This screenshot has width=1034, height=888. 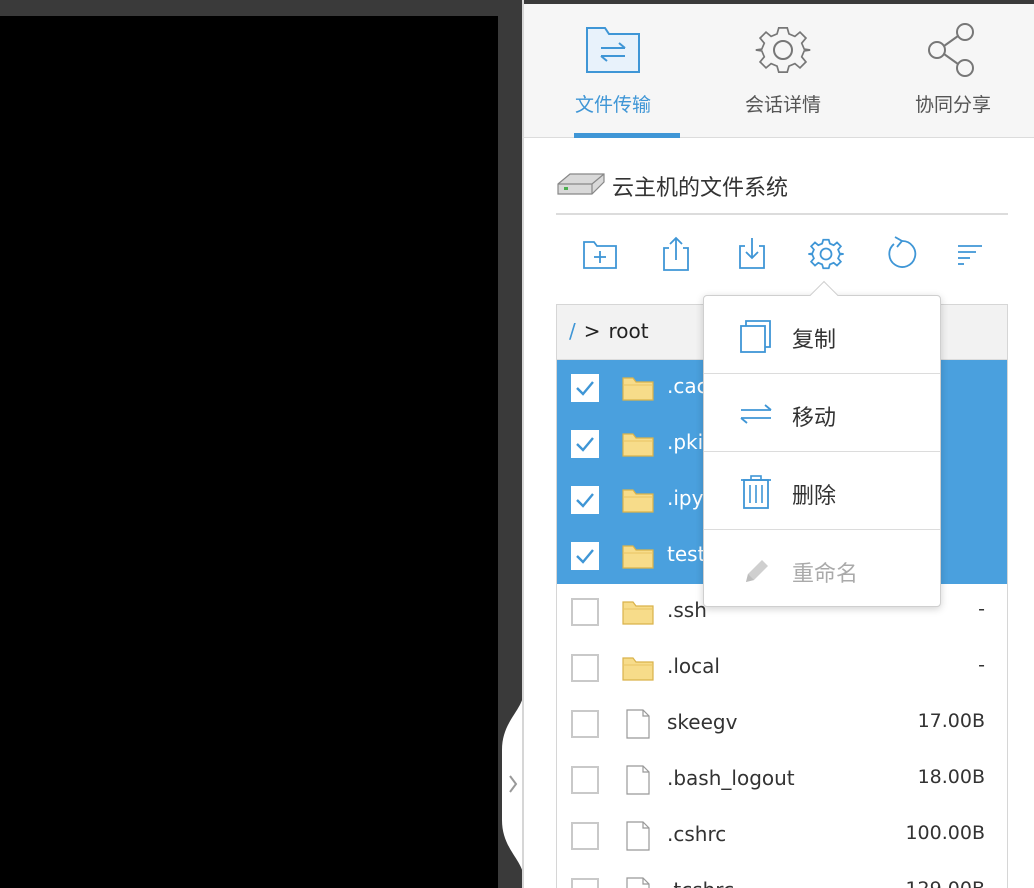 What do you see at coordinates (693, 666) in the screenshot?
I see `file-name: .local` at bounding box center [693, 666].